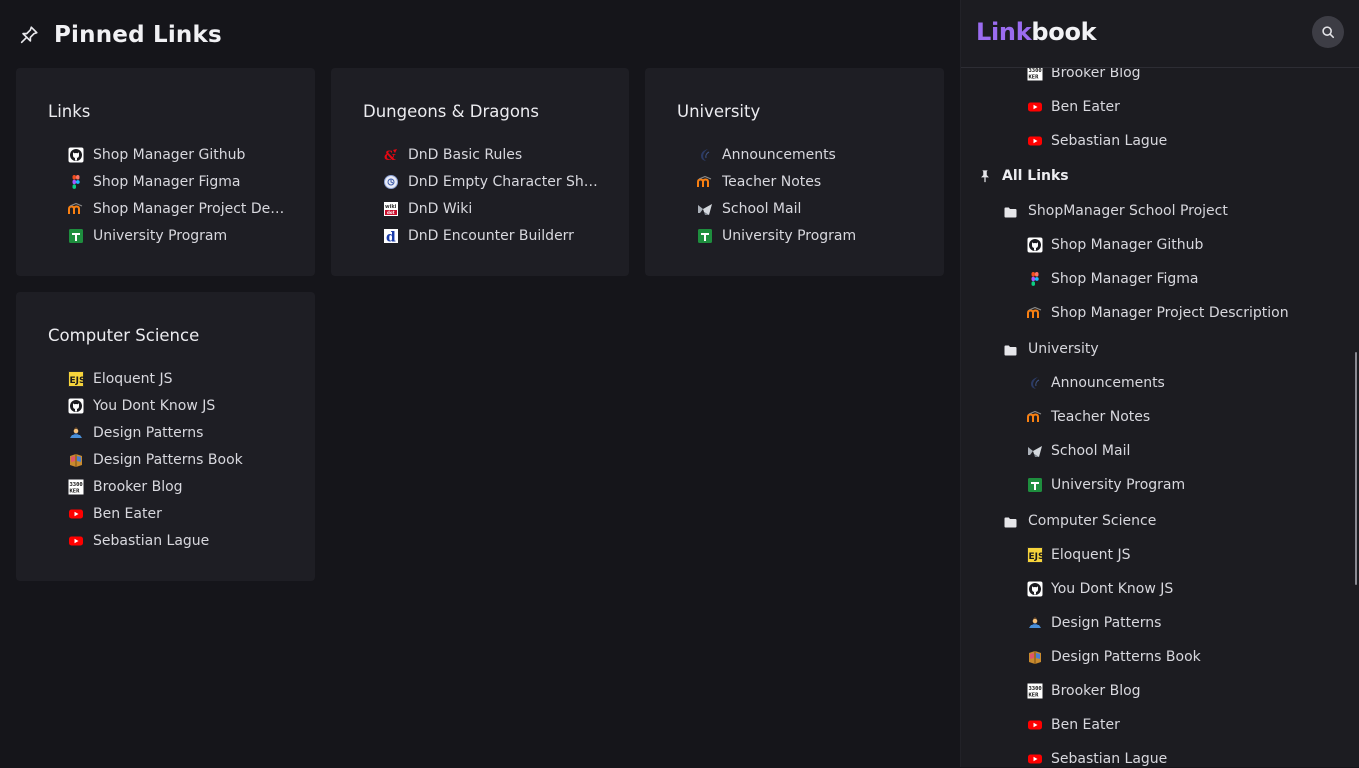  I want to click on dnd-icon: &, so click(391, 155).